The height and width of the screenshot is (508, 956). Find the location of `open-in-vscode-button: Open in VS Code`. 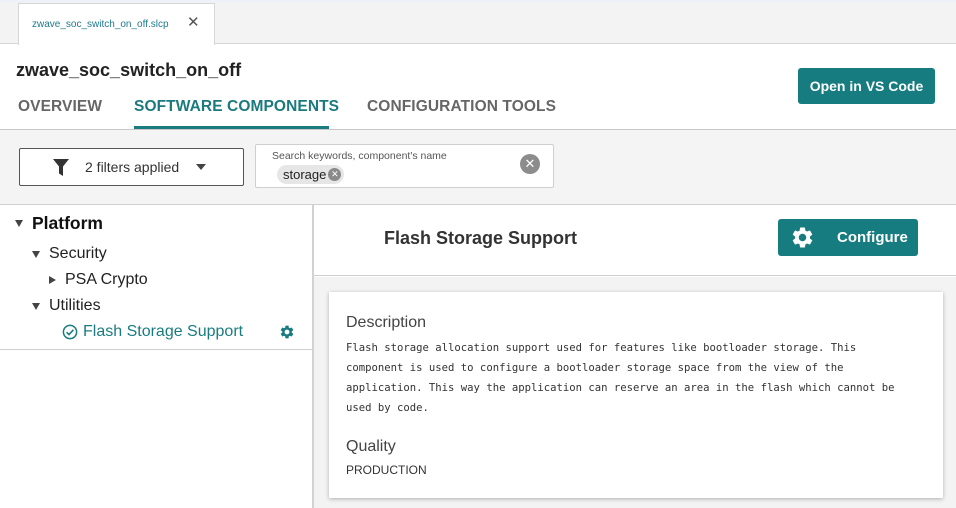

open-in-vscode-button: Open in VS Code is located at coordinates (866, 86).